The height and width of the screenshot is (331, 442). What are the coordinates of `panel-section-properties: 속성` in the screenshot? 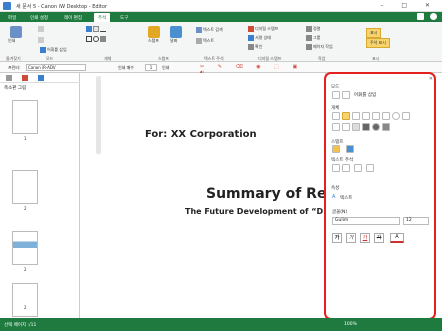 It's located at (335, 188).